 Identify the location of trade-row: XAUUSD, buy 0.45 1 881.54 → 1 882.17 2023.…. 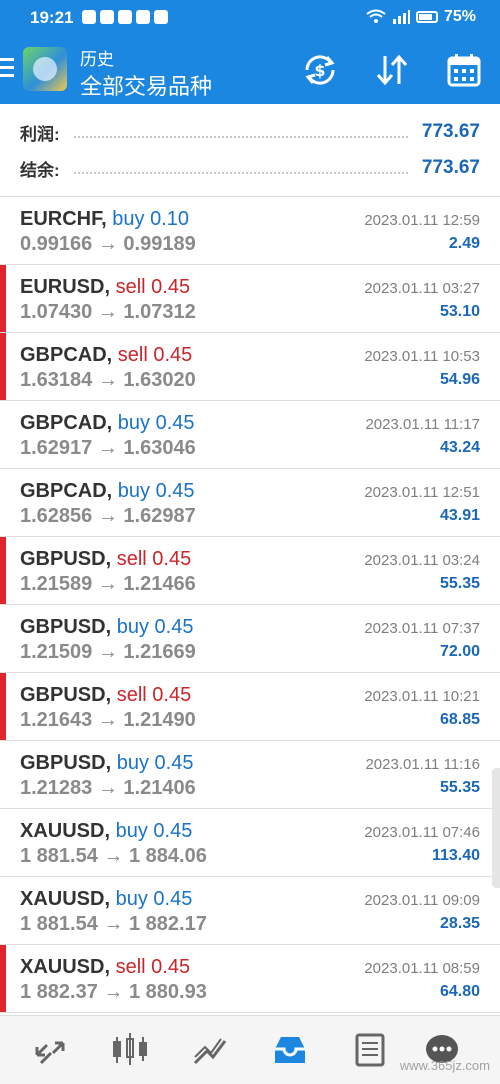
(250, 911).